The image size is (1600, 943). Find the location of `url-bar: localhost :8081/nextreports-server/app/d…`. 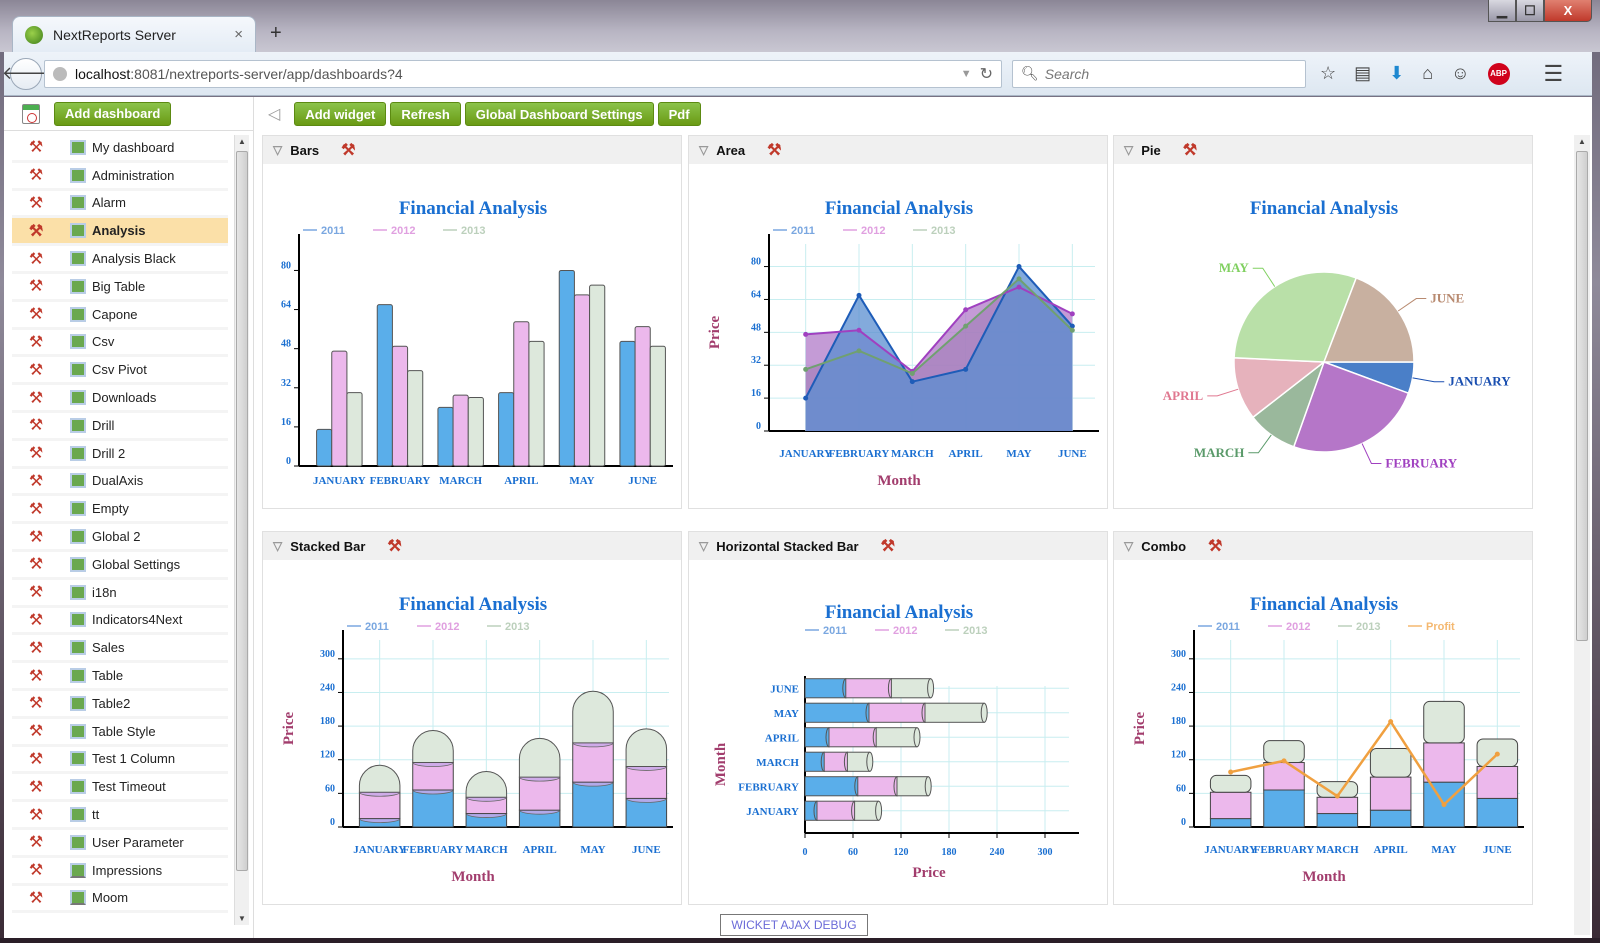

url-bar: localhost :8081/nextreports-server/app/d… is located at coordinates (523, 73).